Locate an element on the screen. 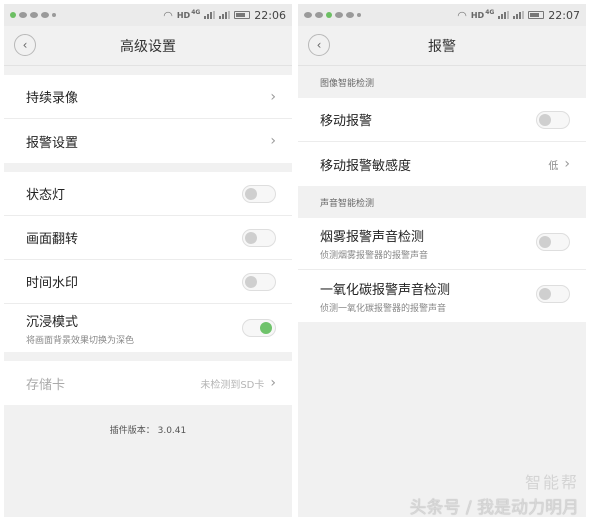 This screenshot has width=591, height=522. sensitivity-value: 低 is located at coordinates (553, 166).